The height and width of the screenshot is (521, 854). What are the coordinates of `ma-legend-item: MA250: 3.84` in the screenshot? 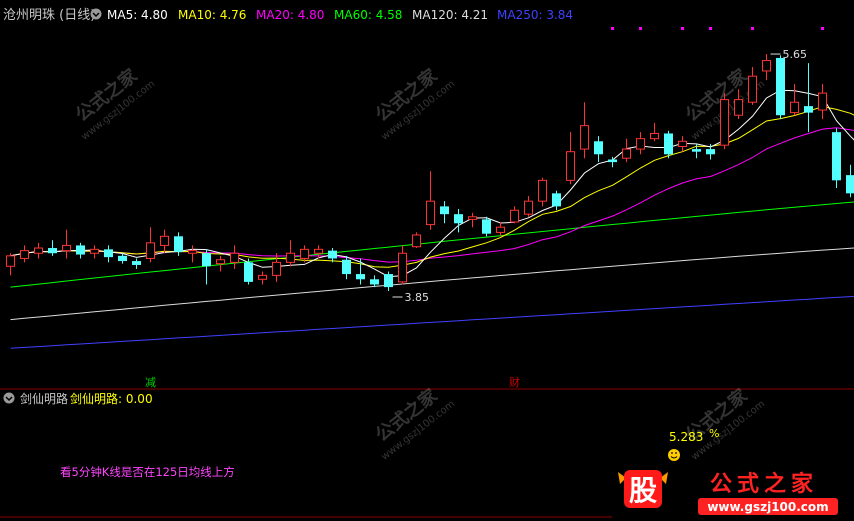 It's located at (535, 15).